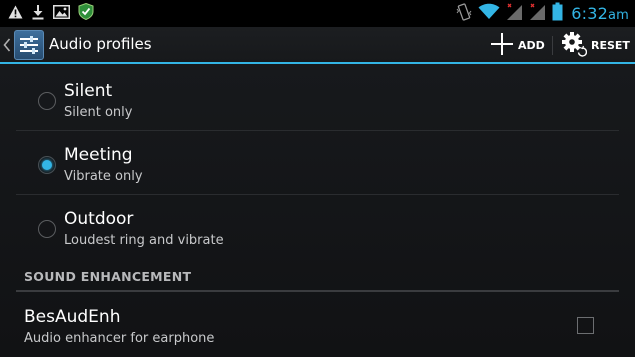 The image size is (635, 357). Describe the element at coordinates (100, 44) in the screenshot. I see `page-title: Audio profiles` at that location.